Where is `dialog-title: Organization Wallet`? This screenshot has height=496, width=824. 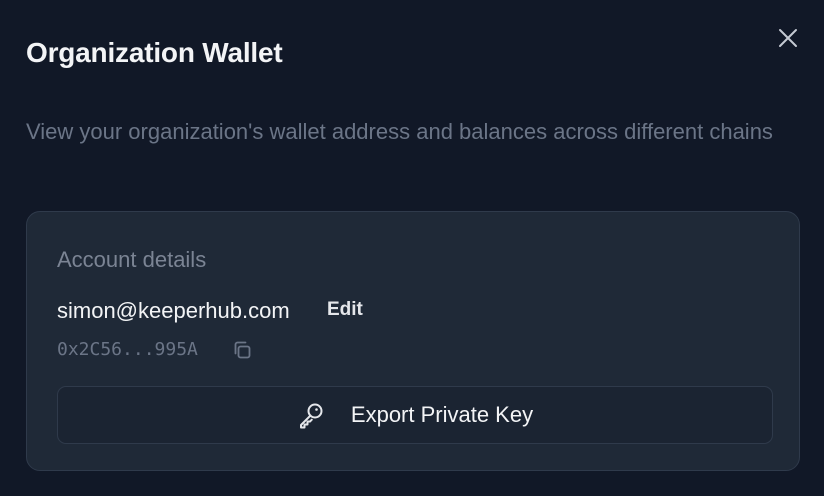 dialog-title: Organization Wallet is located at coordinates (154, 52).